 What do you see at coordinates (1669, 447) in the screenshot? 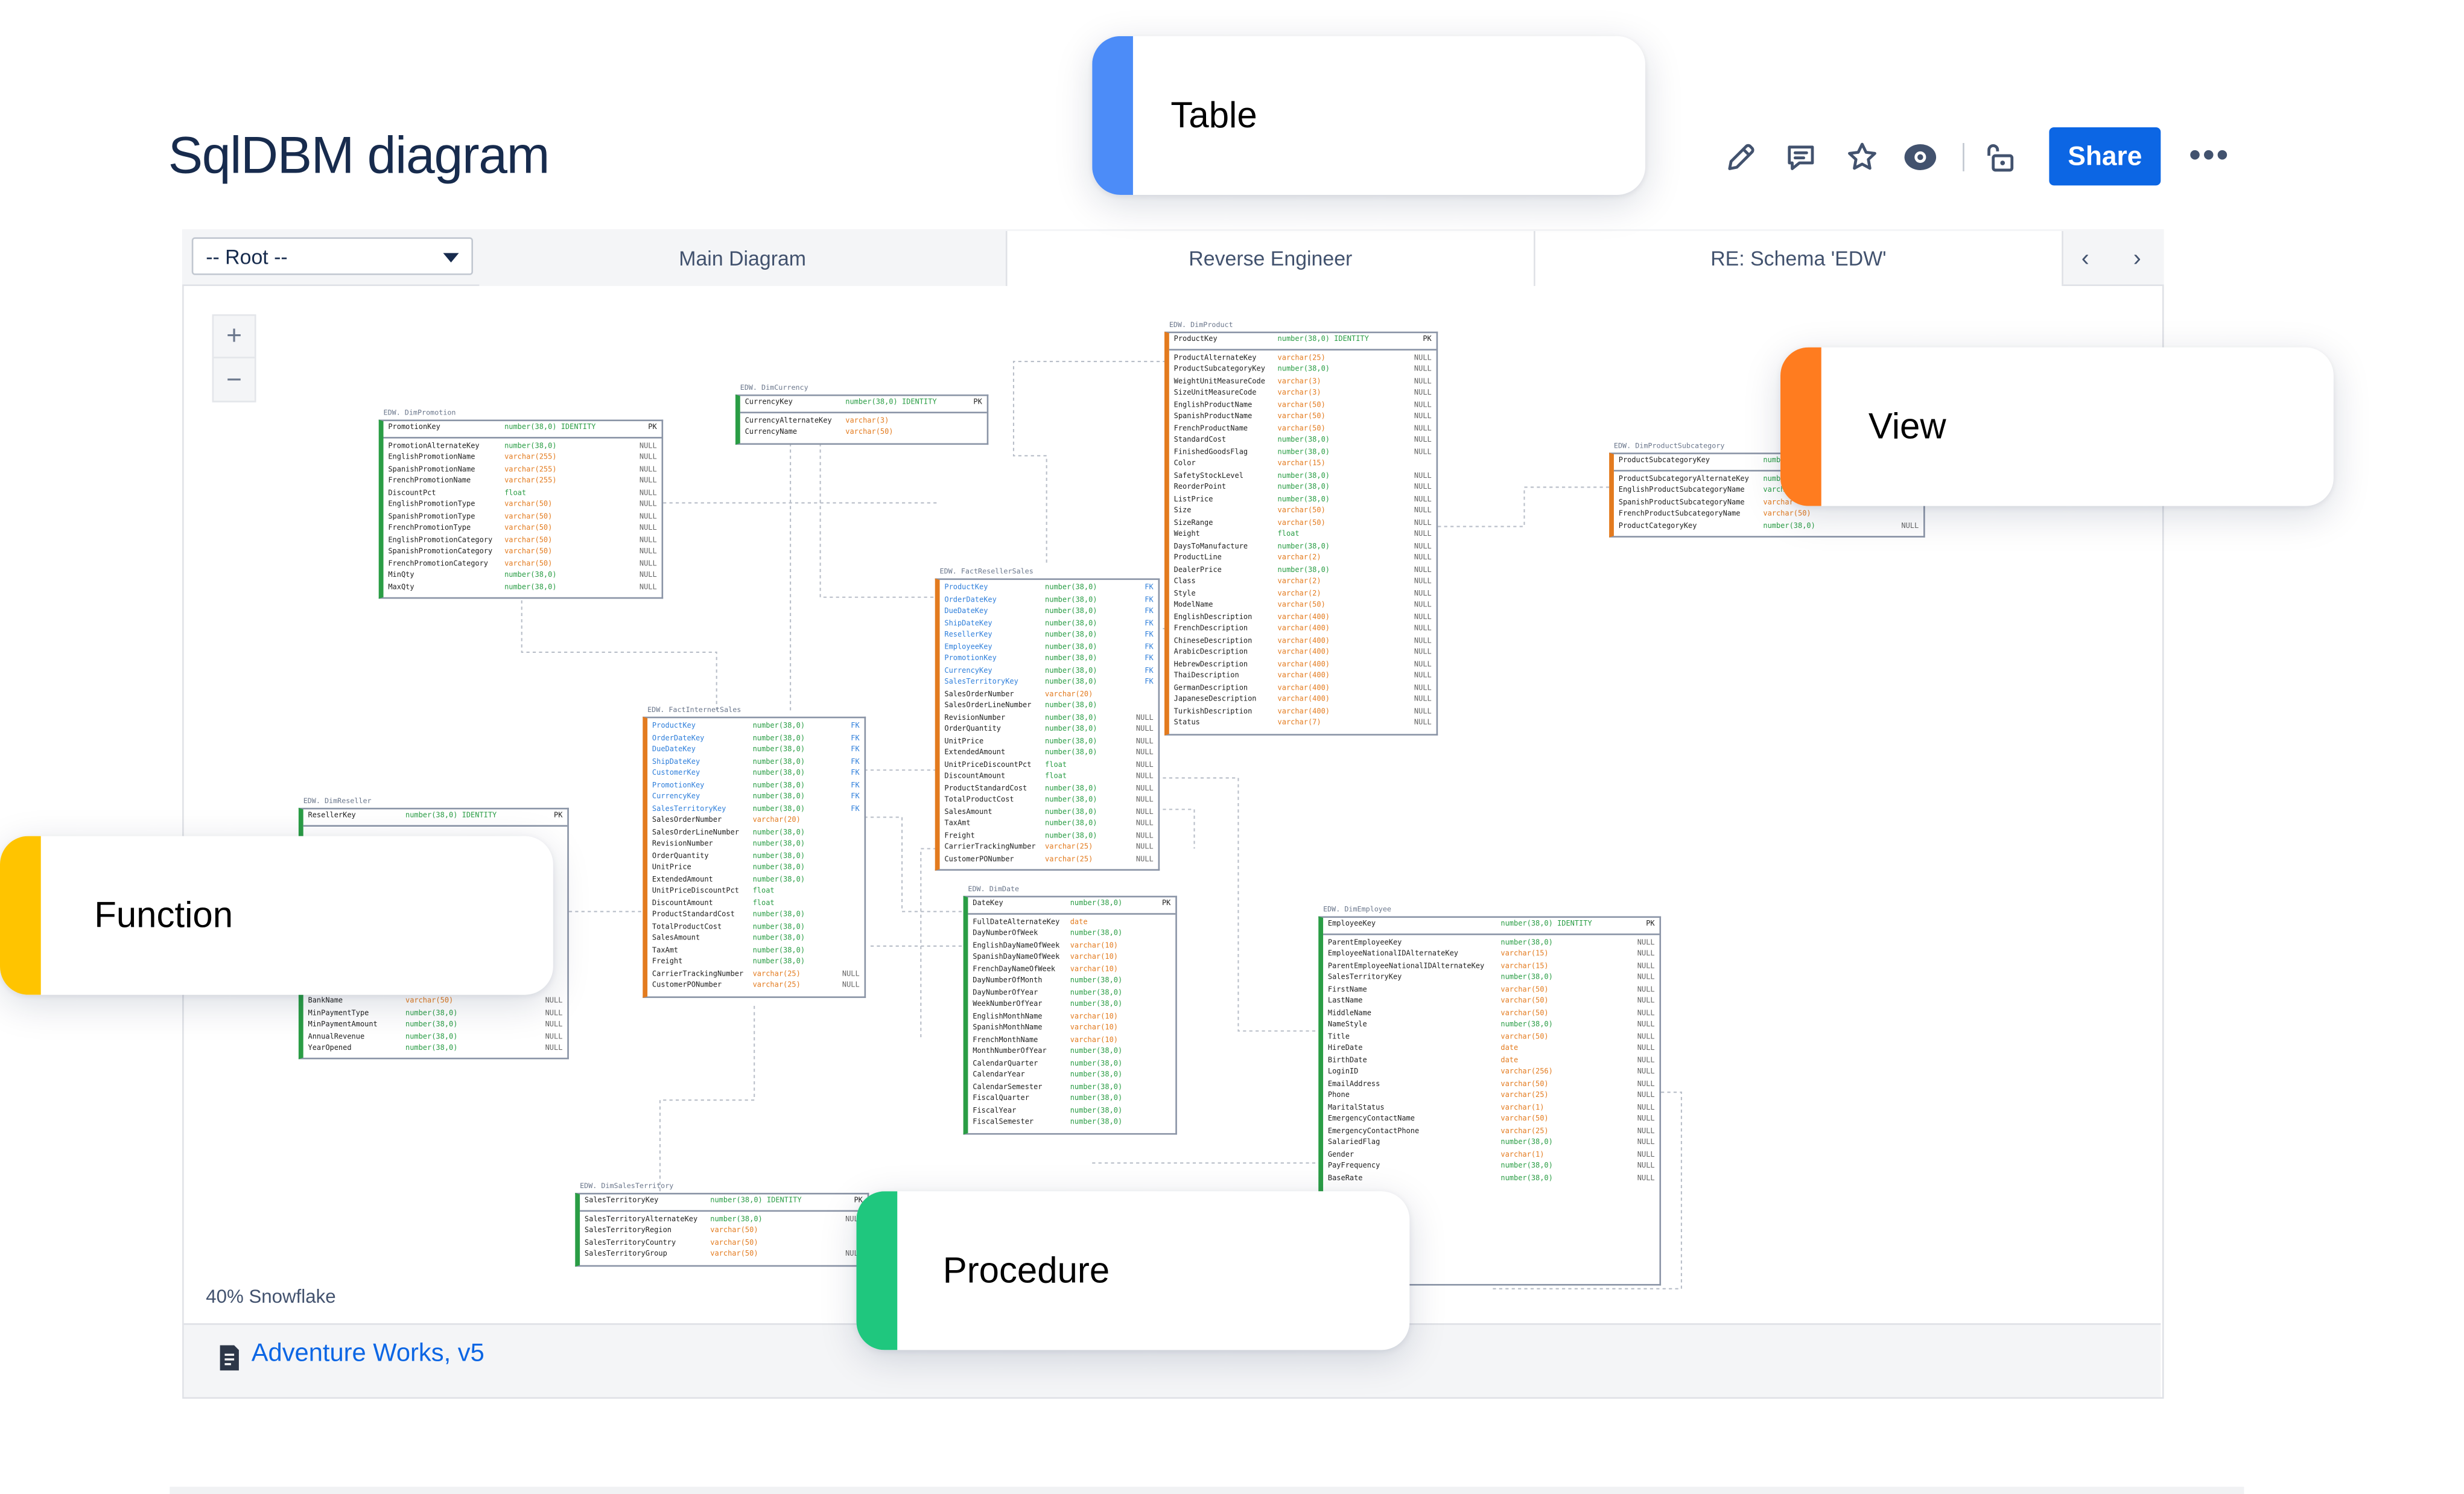
I see `table-caption: EDW. DimProductSubcategory` at bounding box center [1669, 447].